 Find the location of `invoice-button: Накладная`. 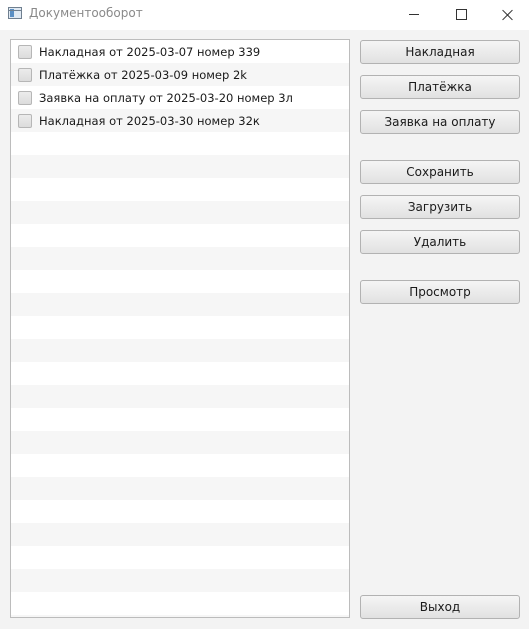

invoice-button: Накладная is located at coordinates (440, 52).